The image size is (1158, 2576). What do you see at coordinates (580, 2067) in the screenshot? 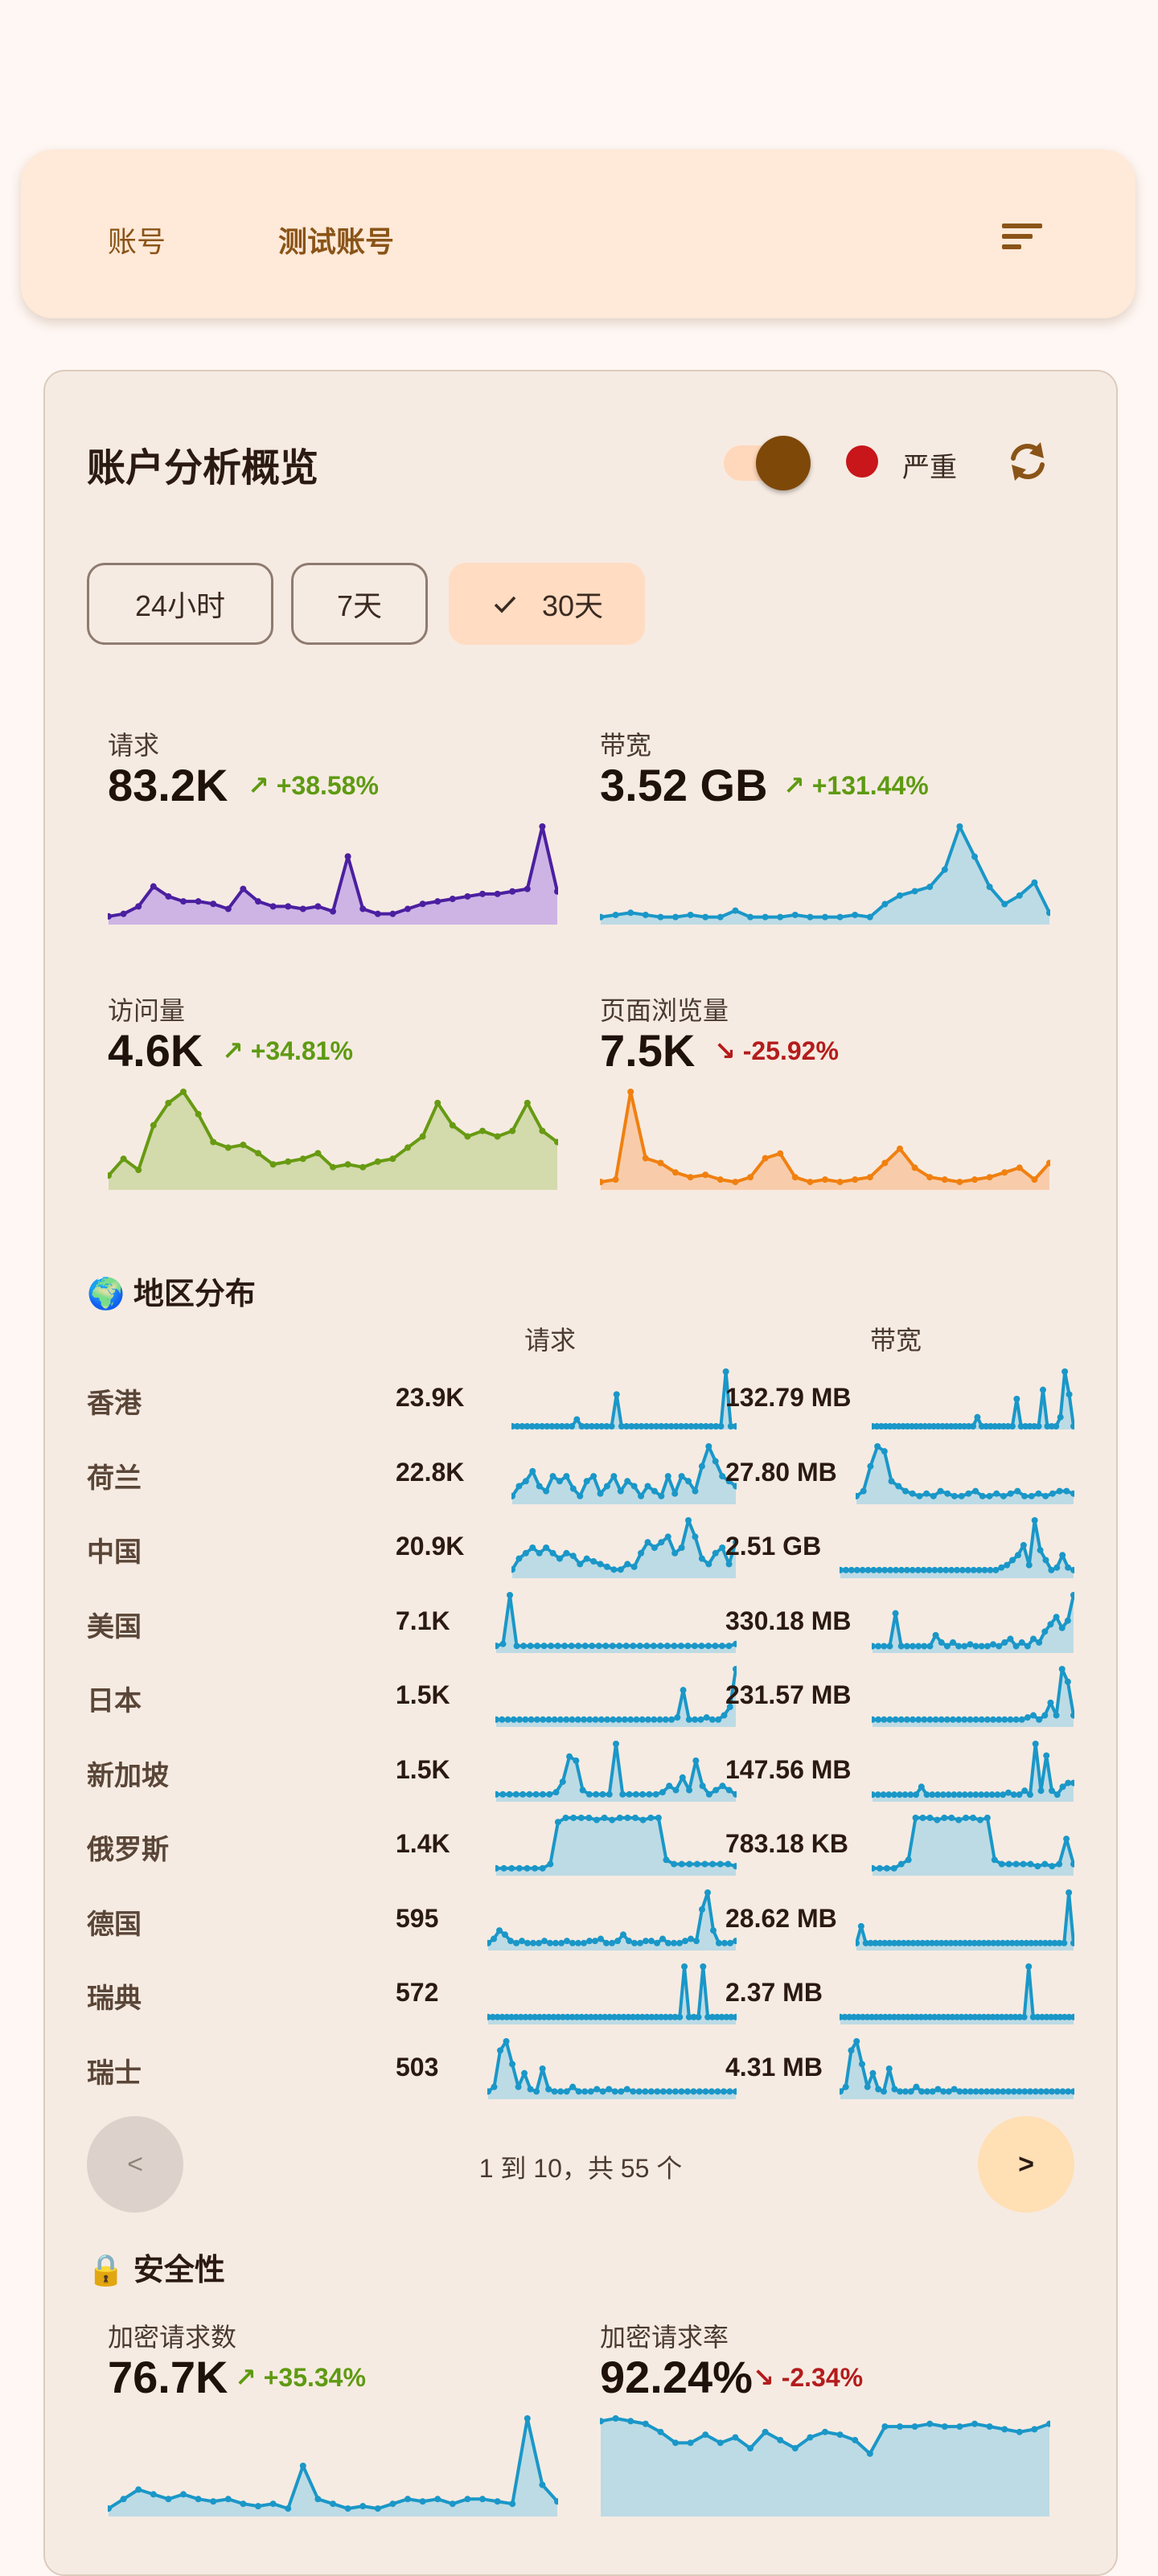
I see `region-row: 瑞士 503 4.31 MB` at bounding box center [580, 2067].